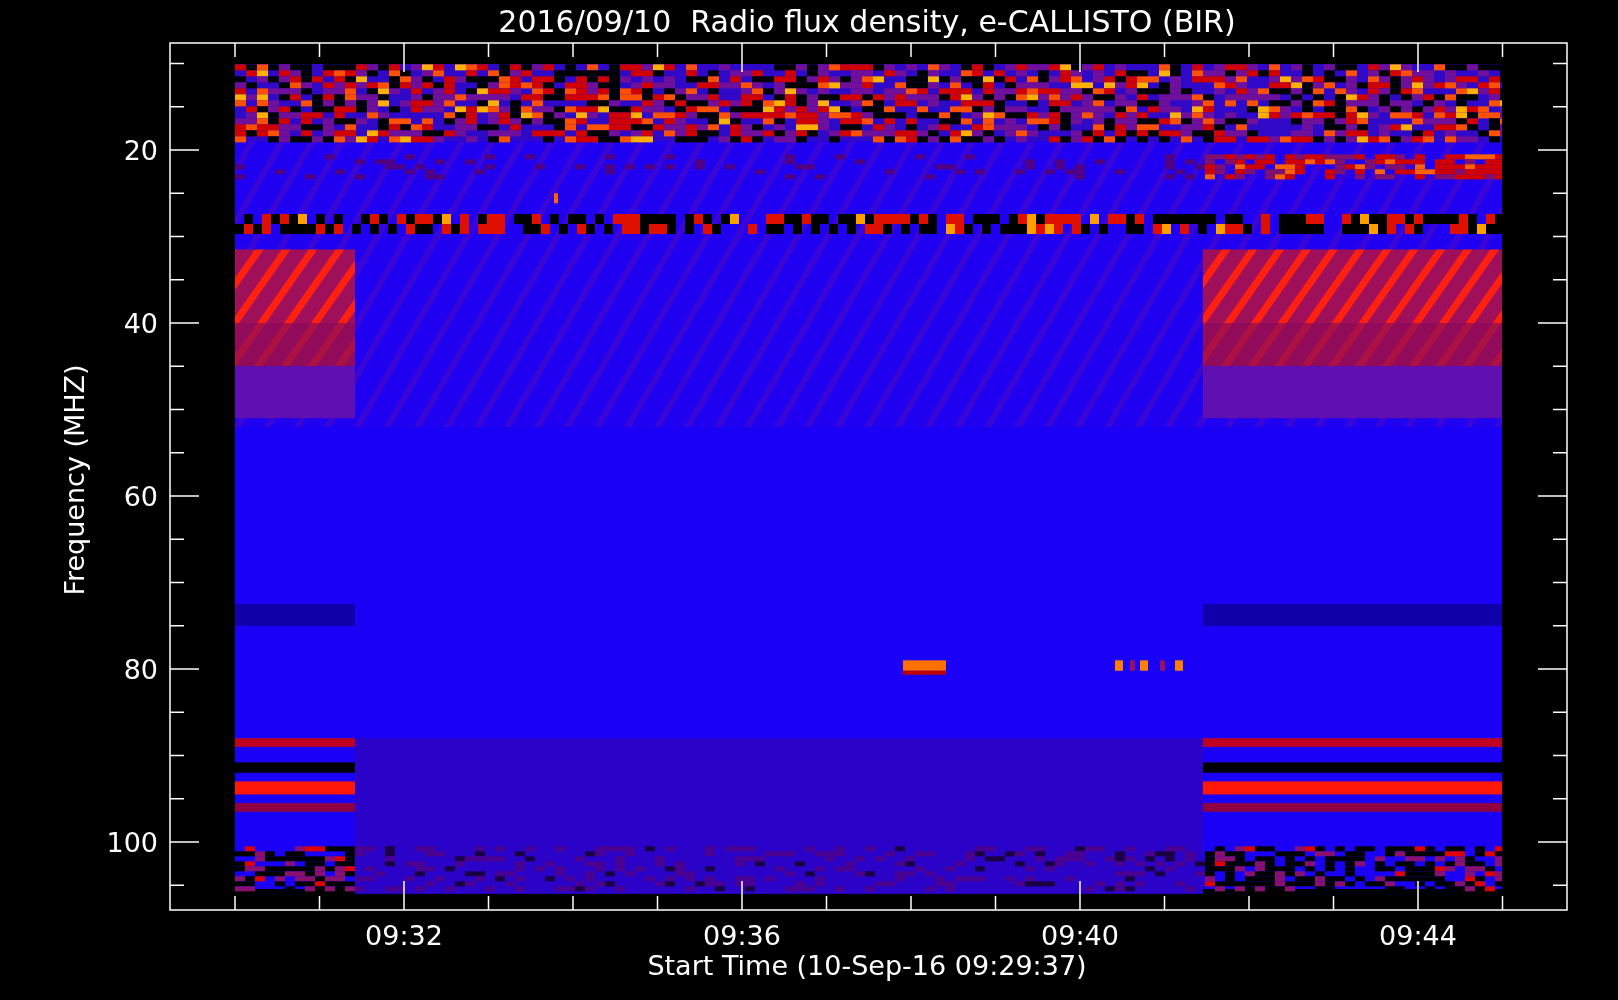 Image resolution: width=1618 pixels, height=1000 pixels. Describe the element at coordinates (140, 150) in the screenshot. I see `y-tick-label: 20` at that location.